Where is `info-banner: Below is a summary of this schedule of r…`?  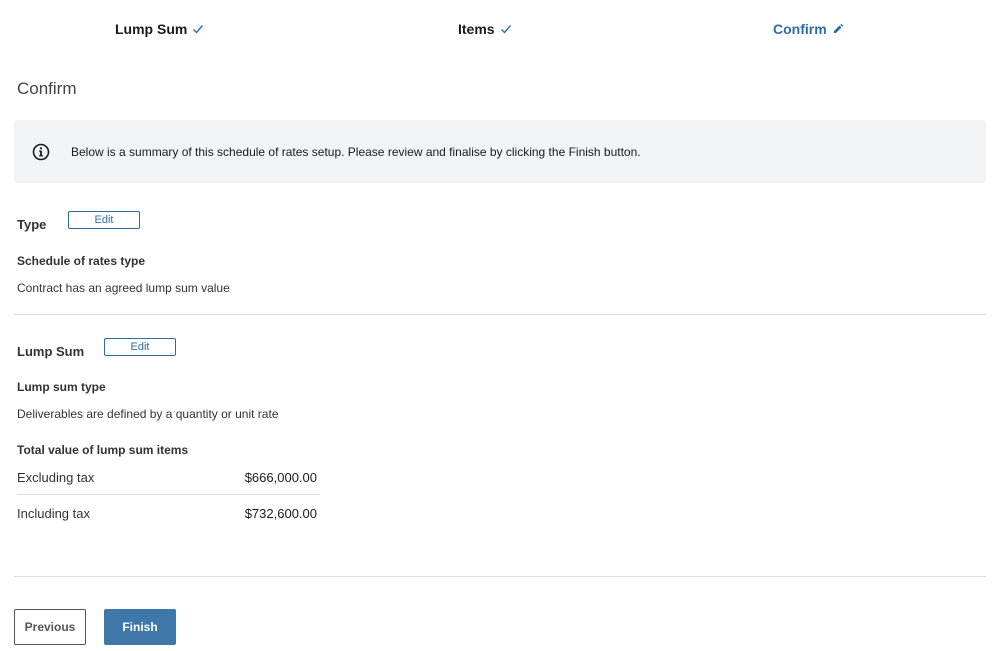 info-banner: Below is a summary of this schedule of r… is located at coordinates (500, 151).